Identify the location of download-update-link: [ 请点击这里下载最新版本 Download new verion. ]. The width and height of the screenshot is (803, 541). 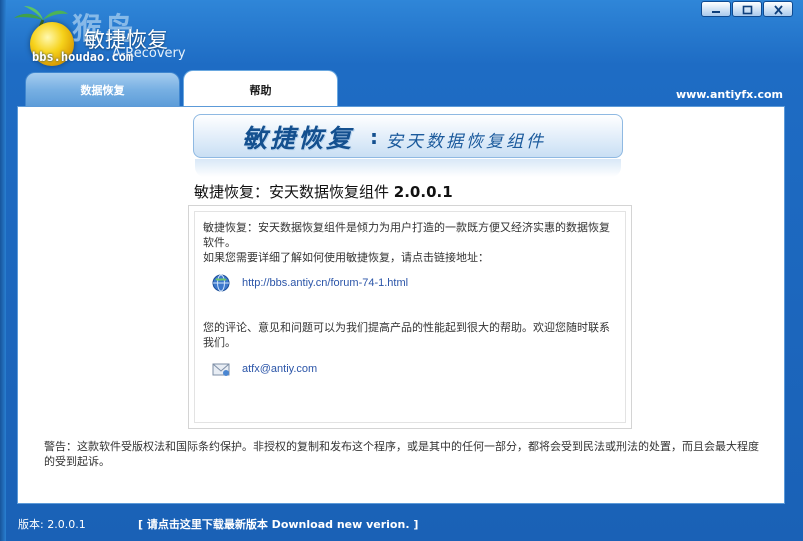
(278, 524).